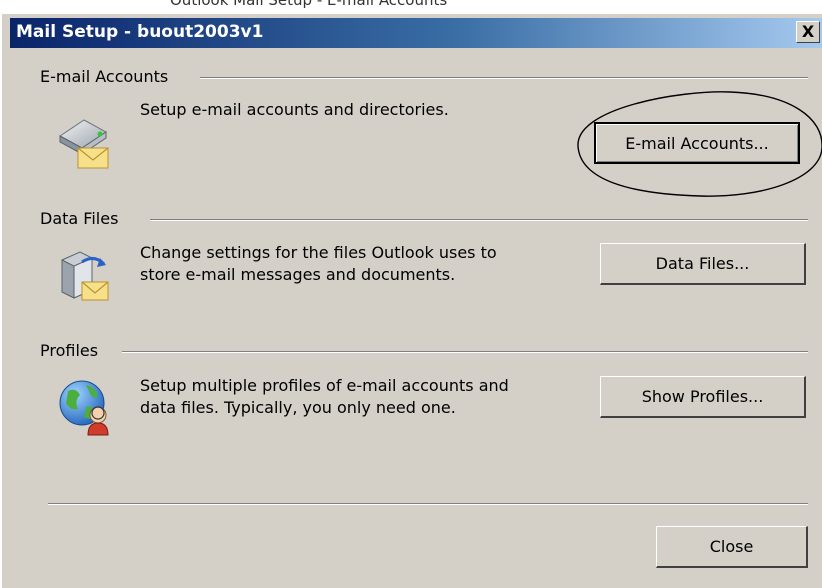 Image resolution: width=822 pixels, height=588 pixels. I want to click on footer-separator, so click(428, 504).